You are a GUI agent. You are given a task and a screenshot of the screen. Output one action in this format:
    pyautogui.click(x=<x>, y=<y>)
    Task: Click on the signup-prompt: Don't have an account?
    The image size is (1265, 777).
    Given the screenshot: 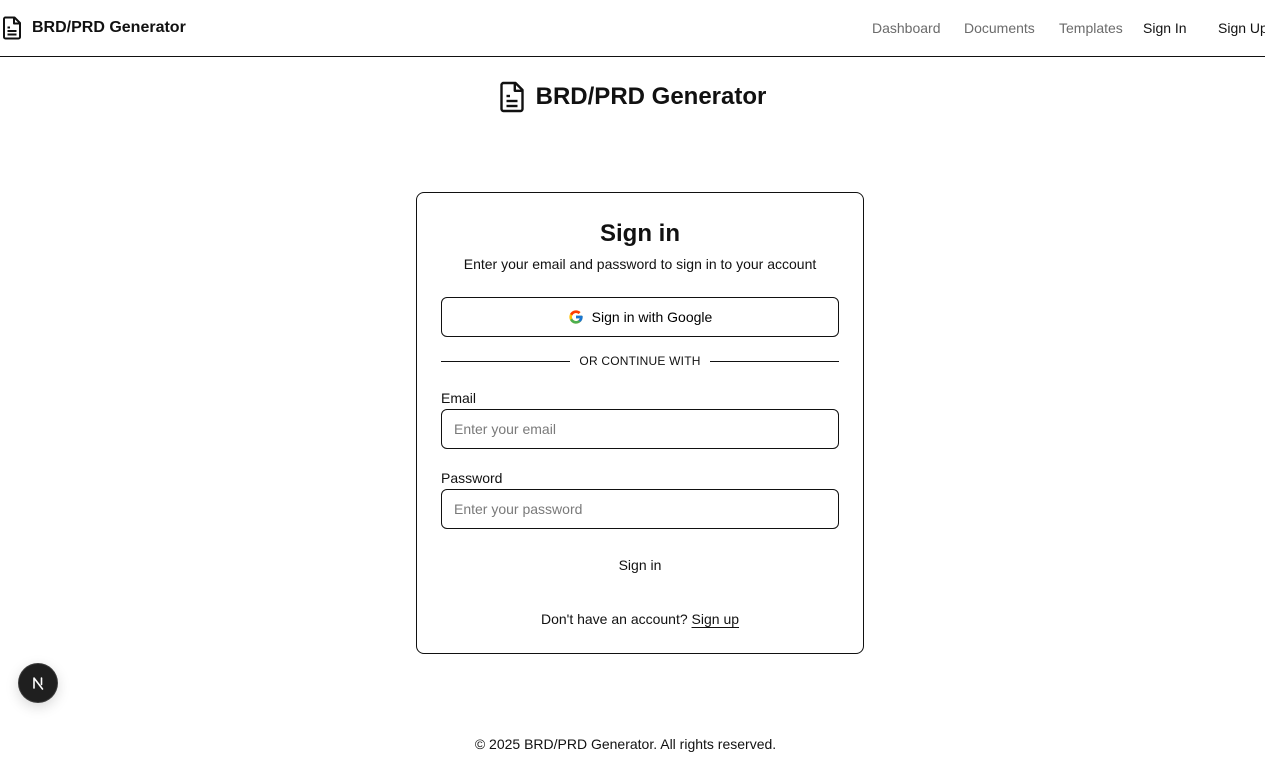 What is the action you would take?
    pyautogui.click(x=614, y=619)
    